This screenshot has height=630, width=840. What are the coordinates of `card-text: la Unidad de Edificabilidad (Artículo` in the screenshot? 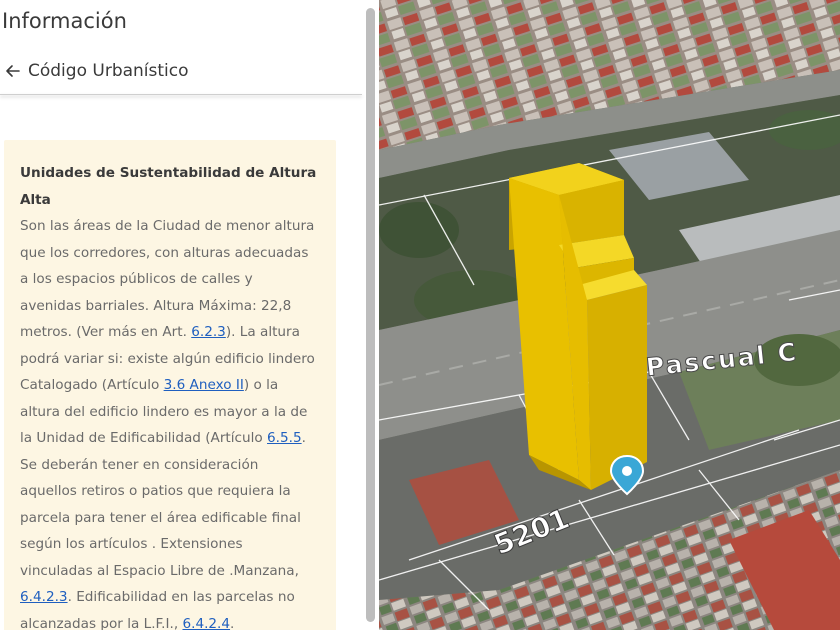 It's located at (144, 438).